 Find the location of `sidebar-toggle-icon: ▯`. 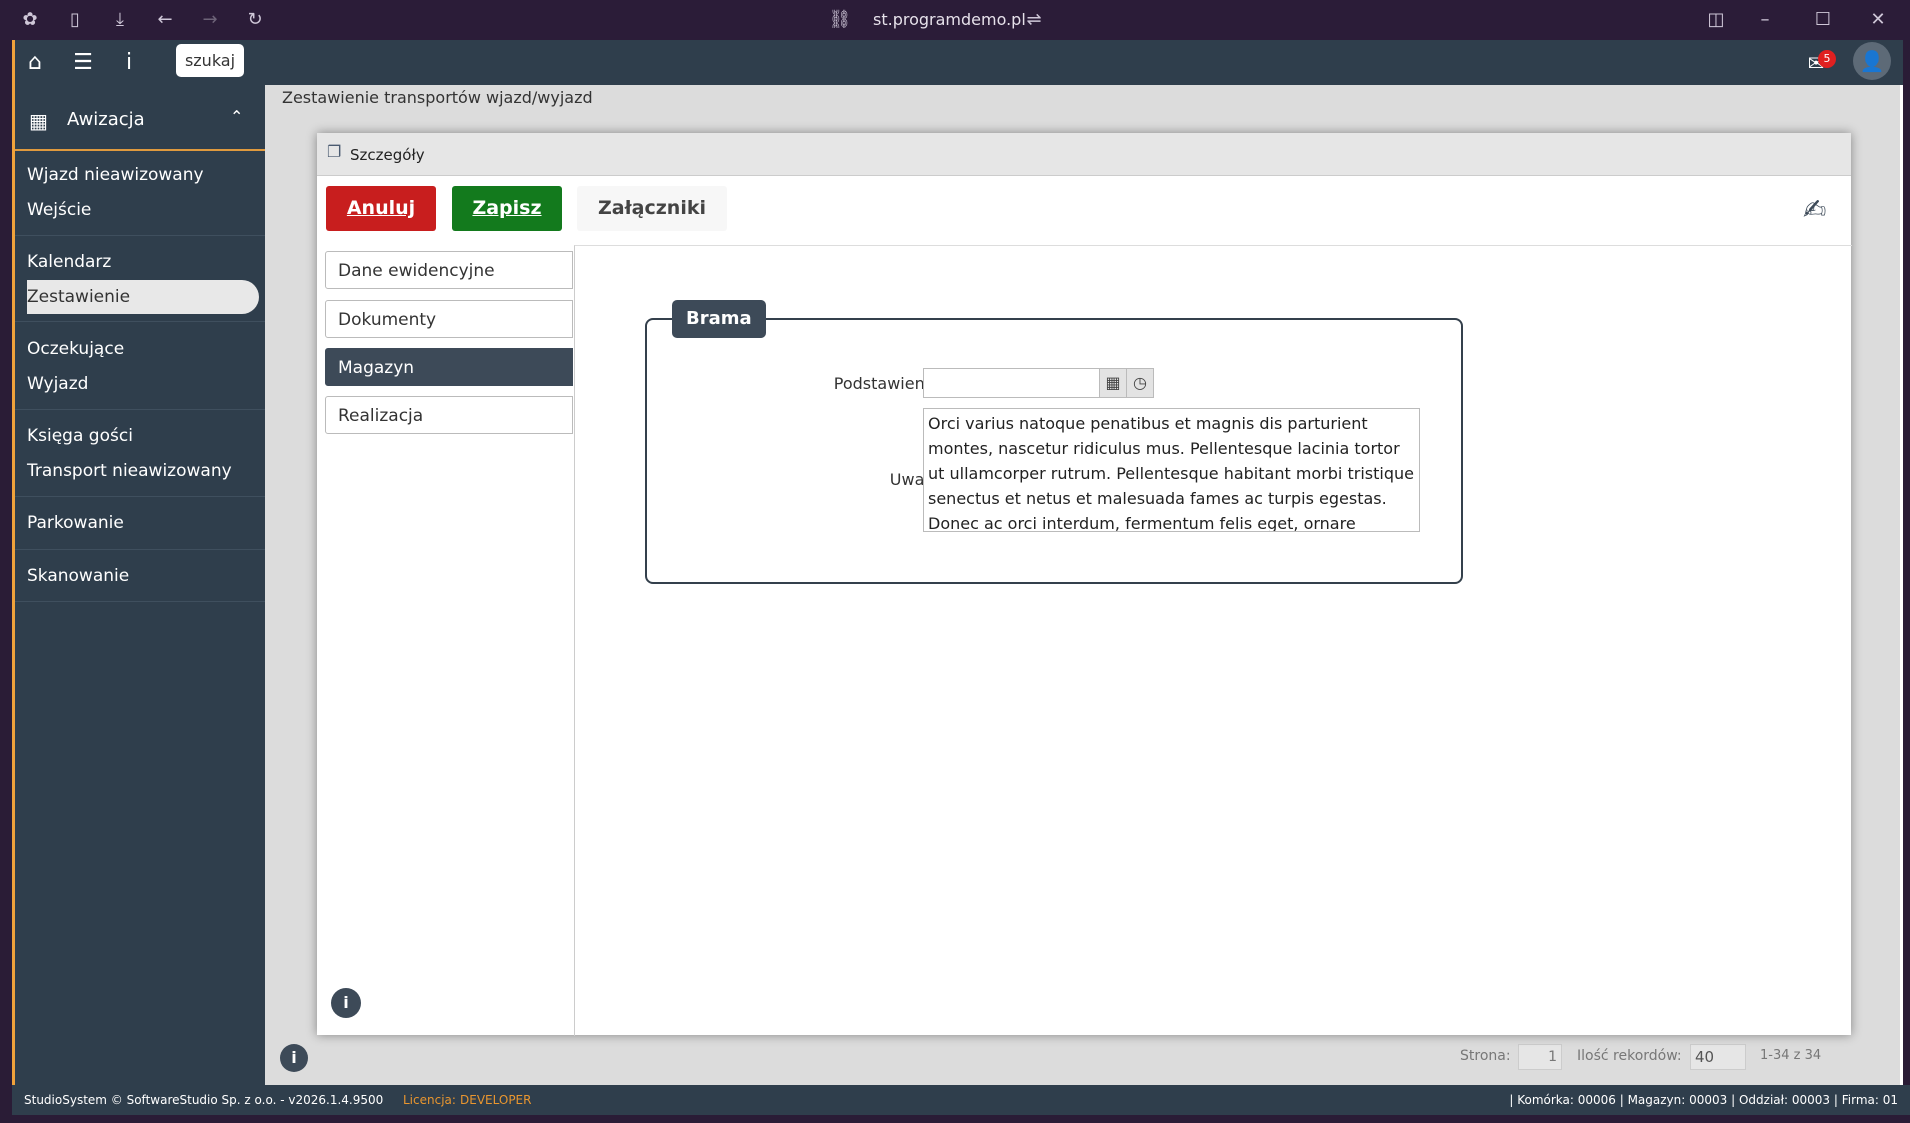

sidebar-toggle-icon: ▯ is located at coordinates (75, 20).